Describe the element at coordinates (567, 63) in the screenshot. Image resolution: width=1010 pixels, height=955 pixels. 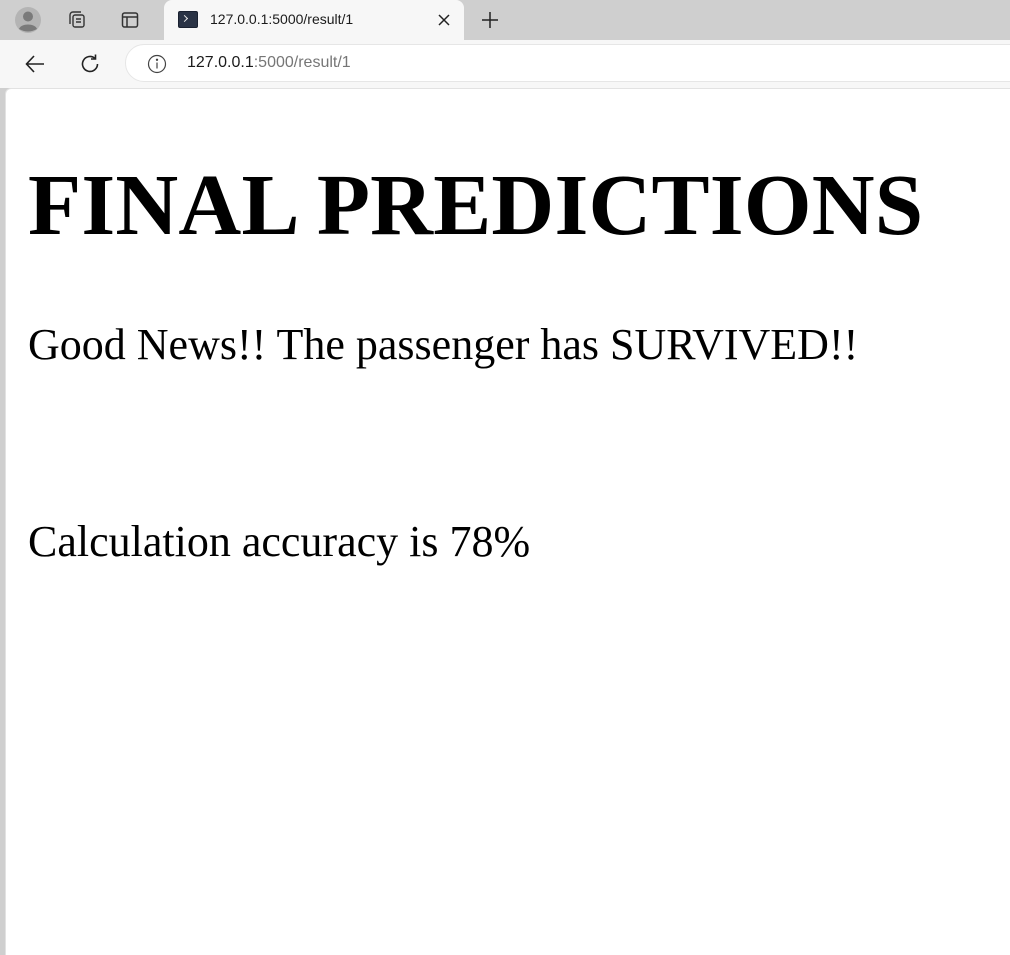
I see `address-bar: 127.0.0.1:5000/result/1` at that location.